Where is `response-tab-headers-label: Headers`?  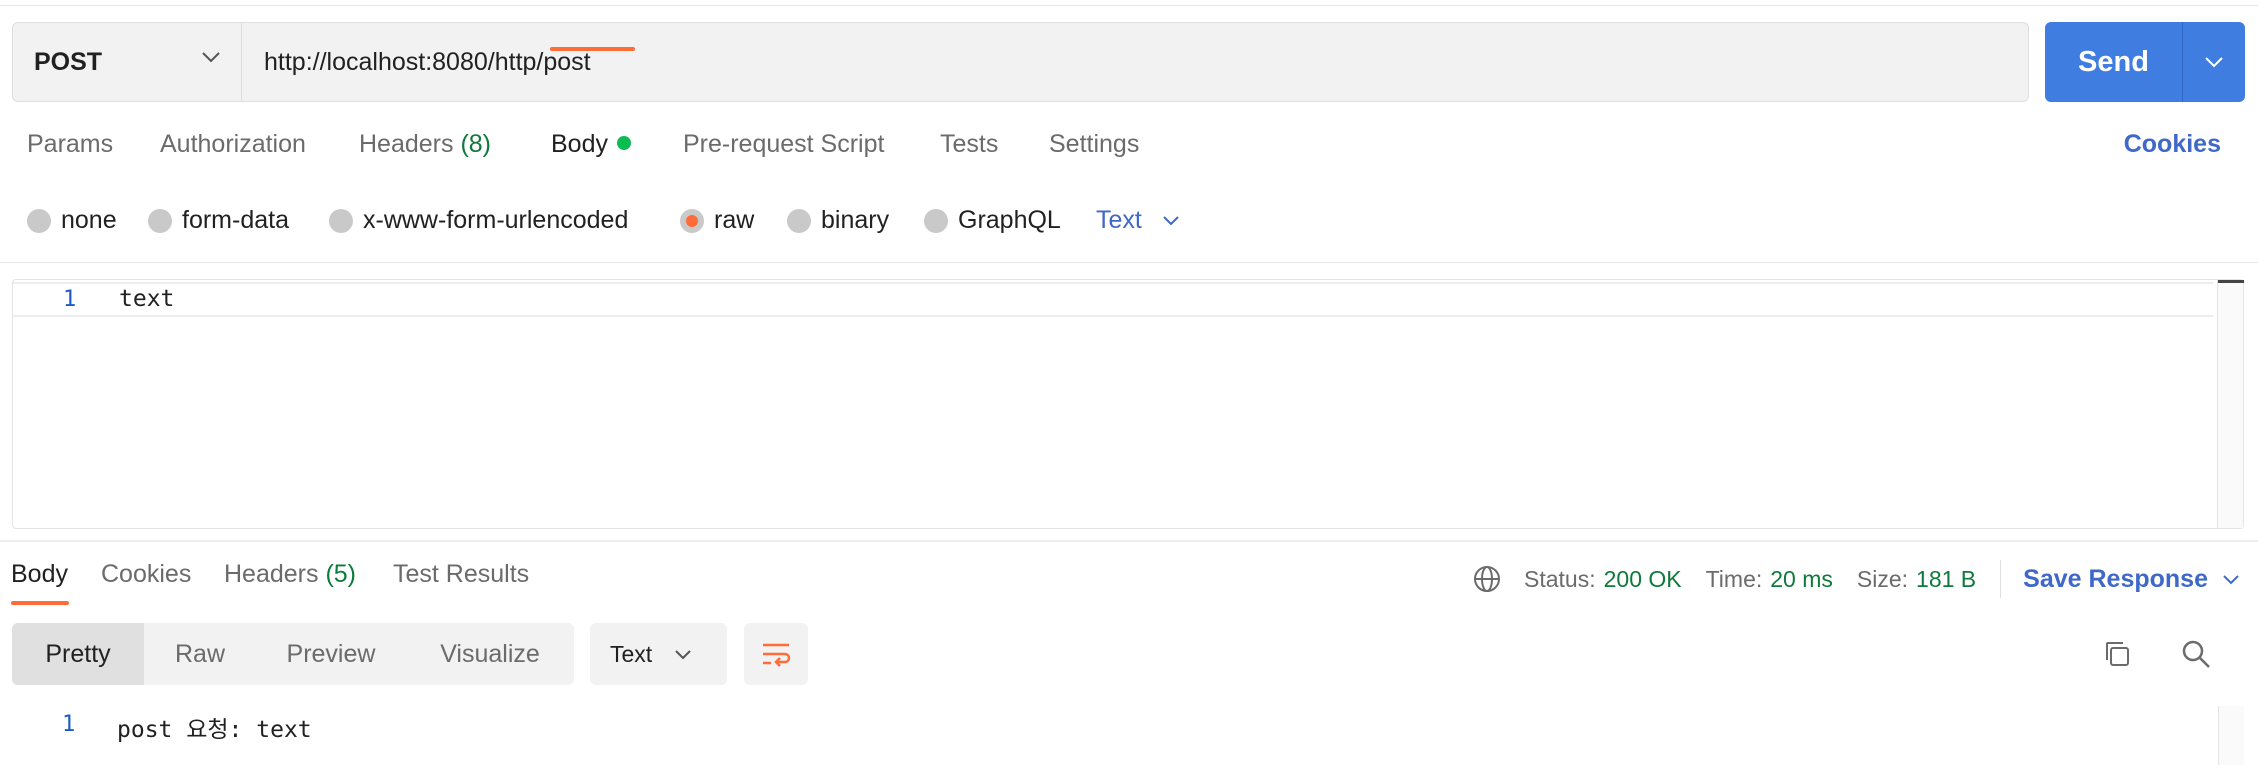
response-tab-headers-label: Headers is located at coordinates (271, 574).